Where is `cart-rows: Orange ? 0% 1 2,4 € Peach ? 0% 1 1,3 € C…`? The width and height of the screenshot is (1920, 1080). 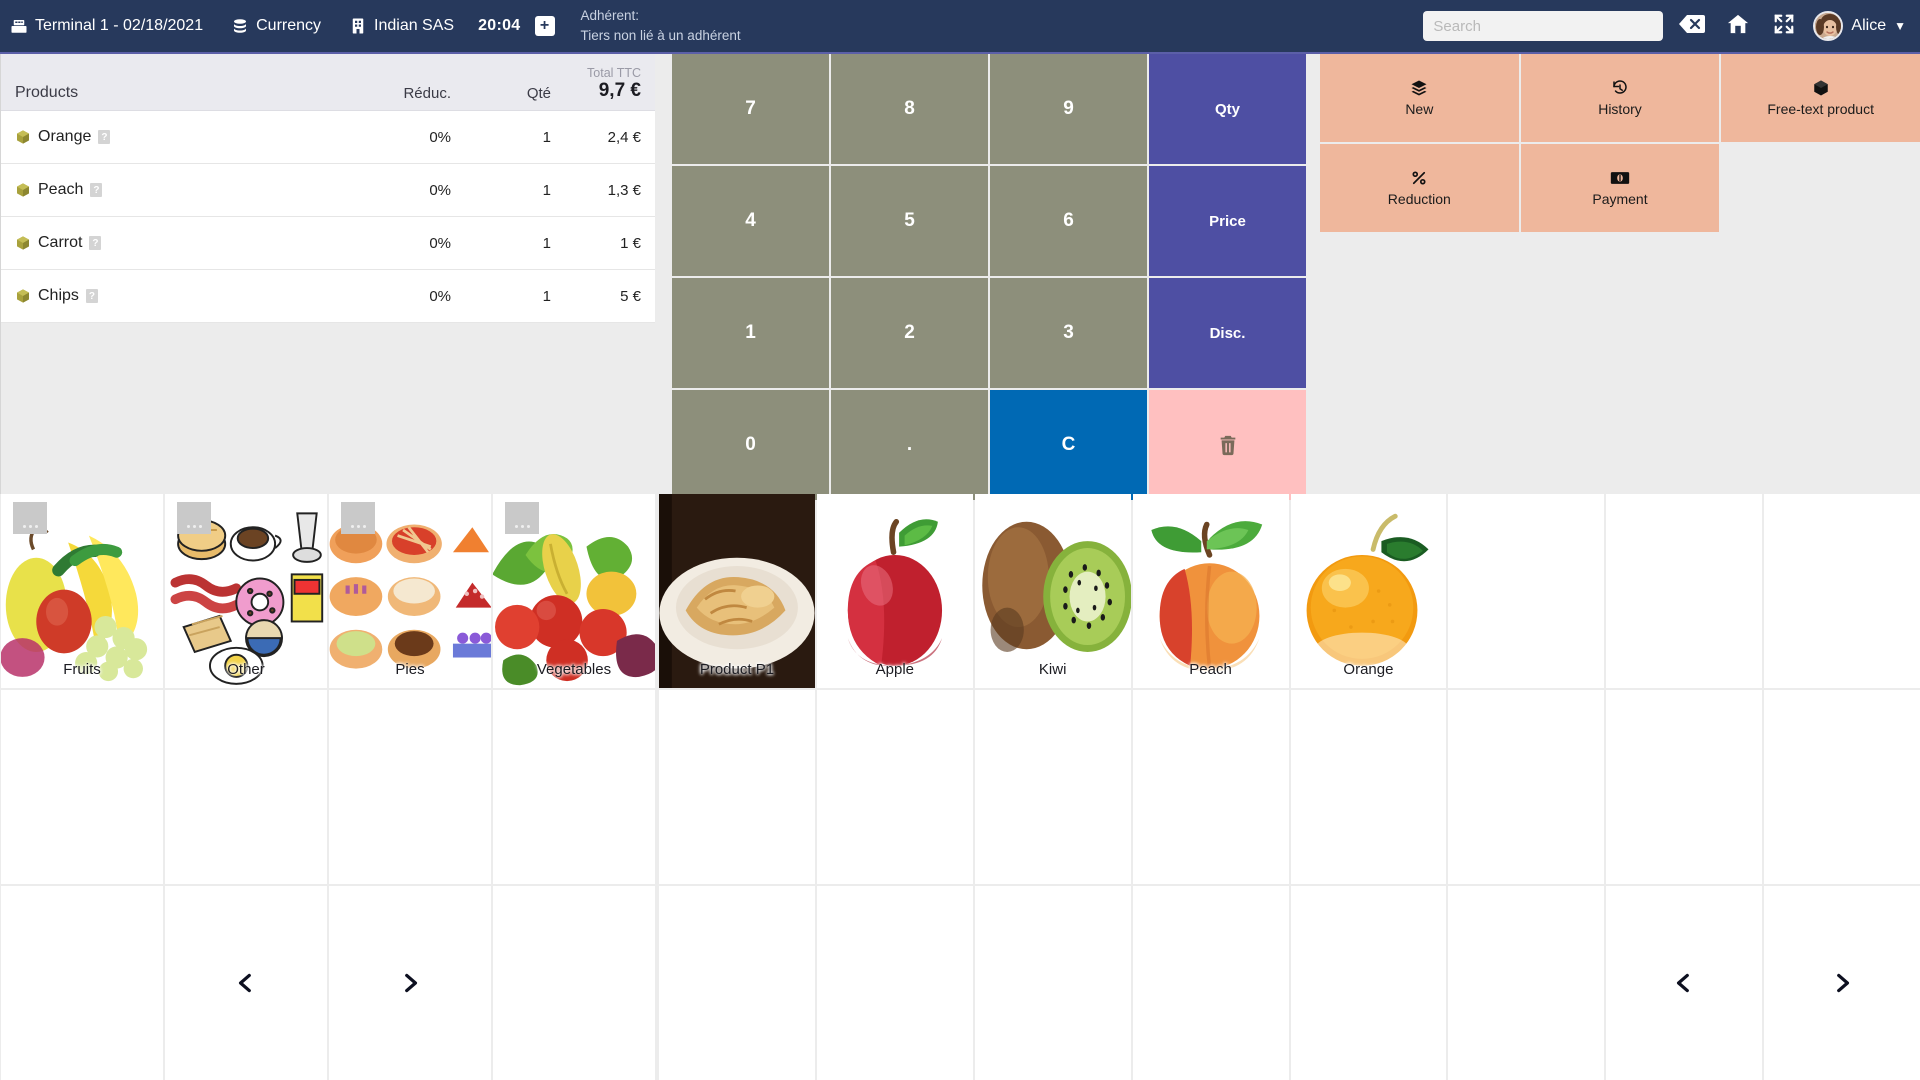
cart-rows: Orange ? 0% 1 2,4 € Peach ? 0% 1 1,3 € C… is located at coordinates (328, 217).